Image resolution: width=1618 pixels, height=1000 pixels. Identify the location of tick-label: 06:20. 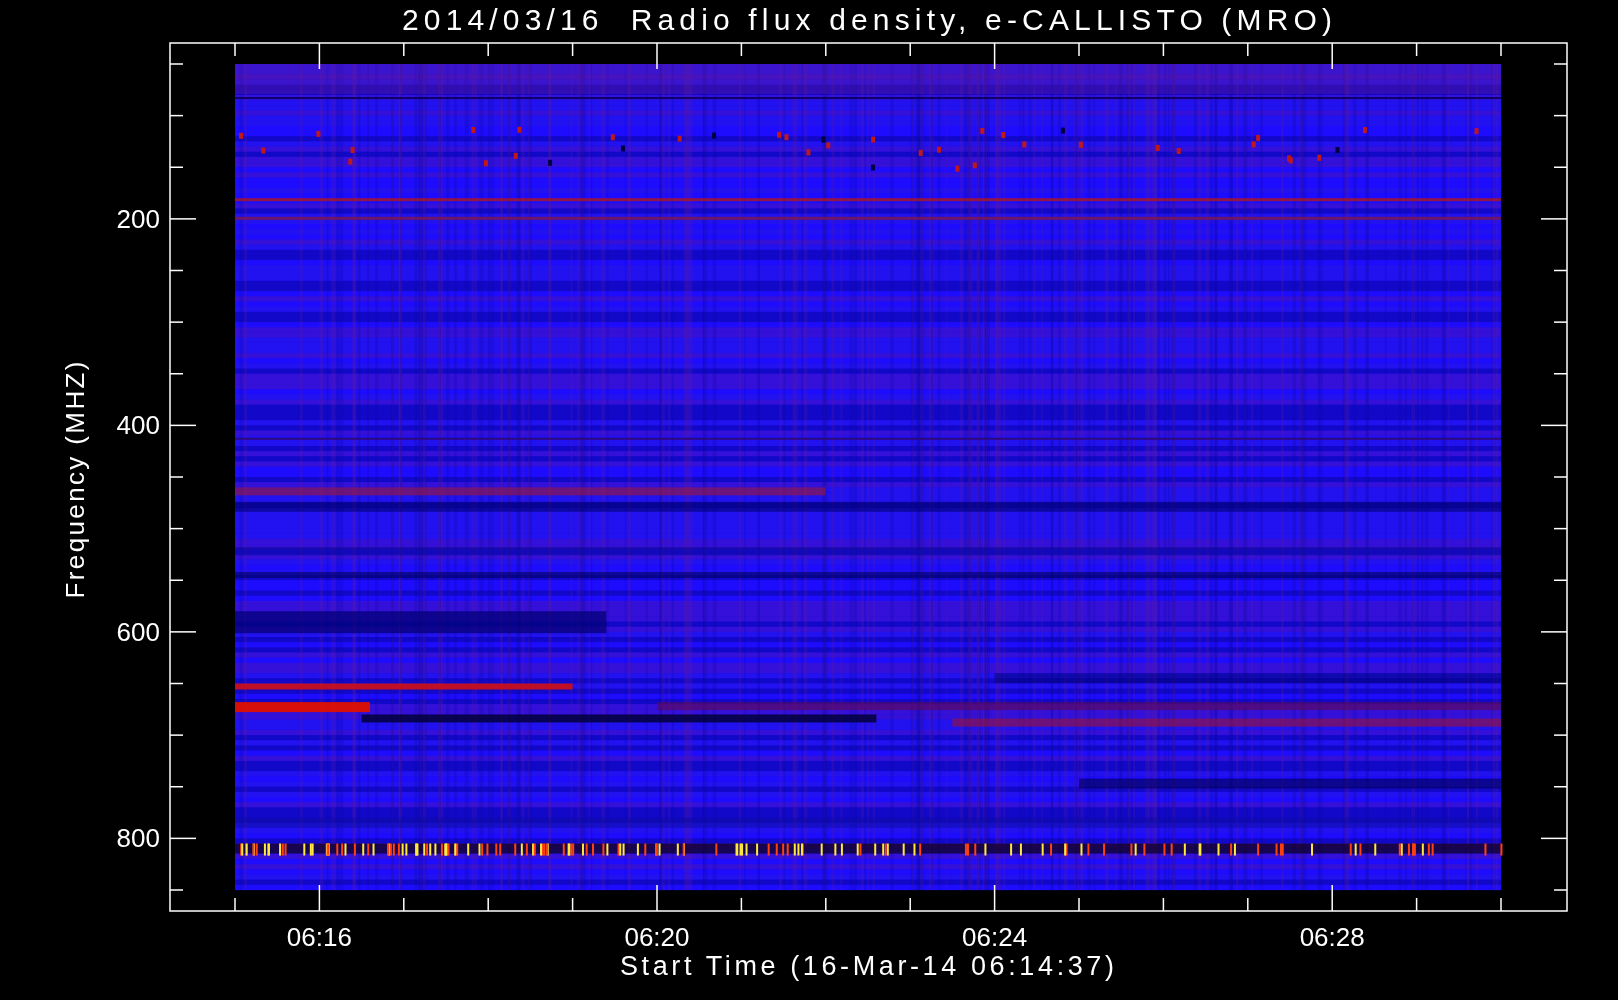
(657, 937).